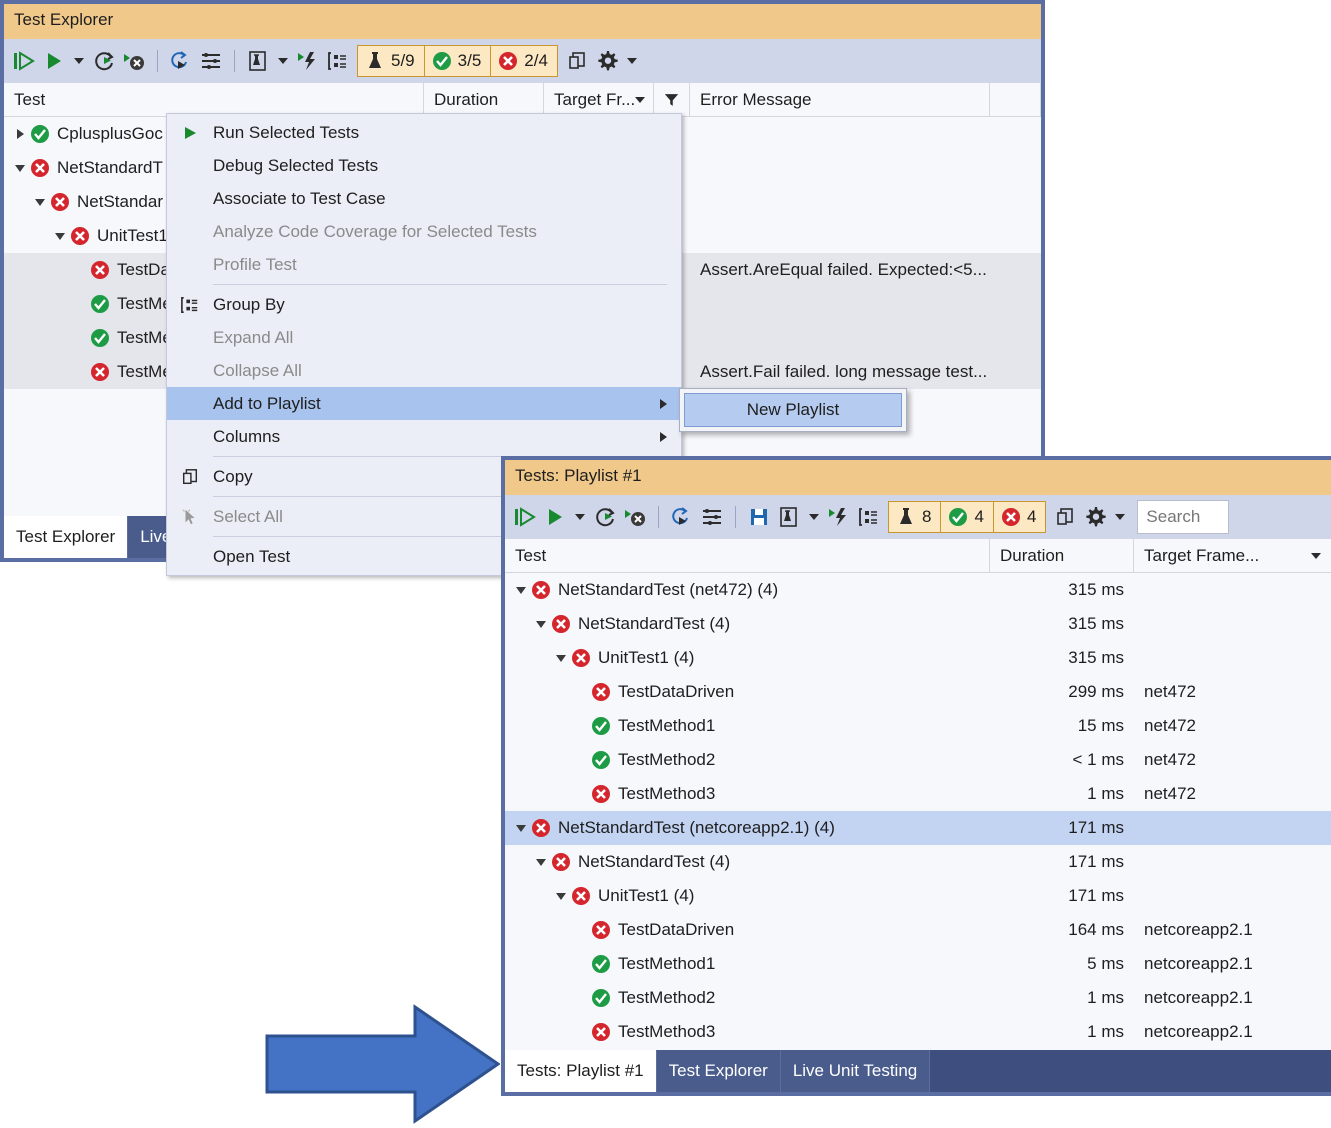 This screenshot has height=1128, width=1331. I want to click on table-row: TestMethod2 < 1 ms net472, so click(918, 760).